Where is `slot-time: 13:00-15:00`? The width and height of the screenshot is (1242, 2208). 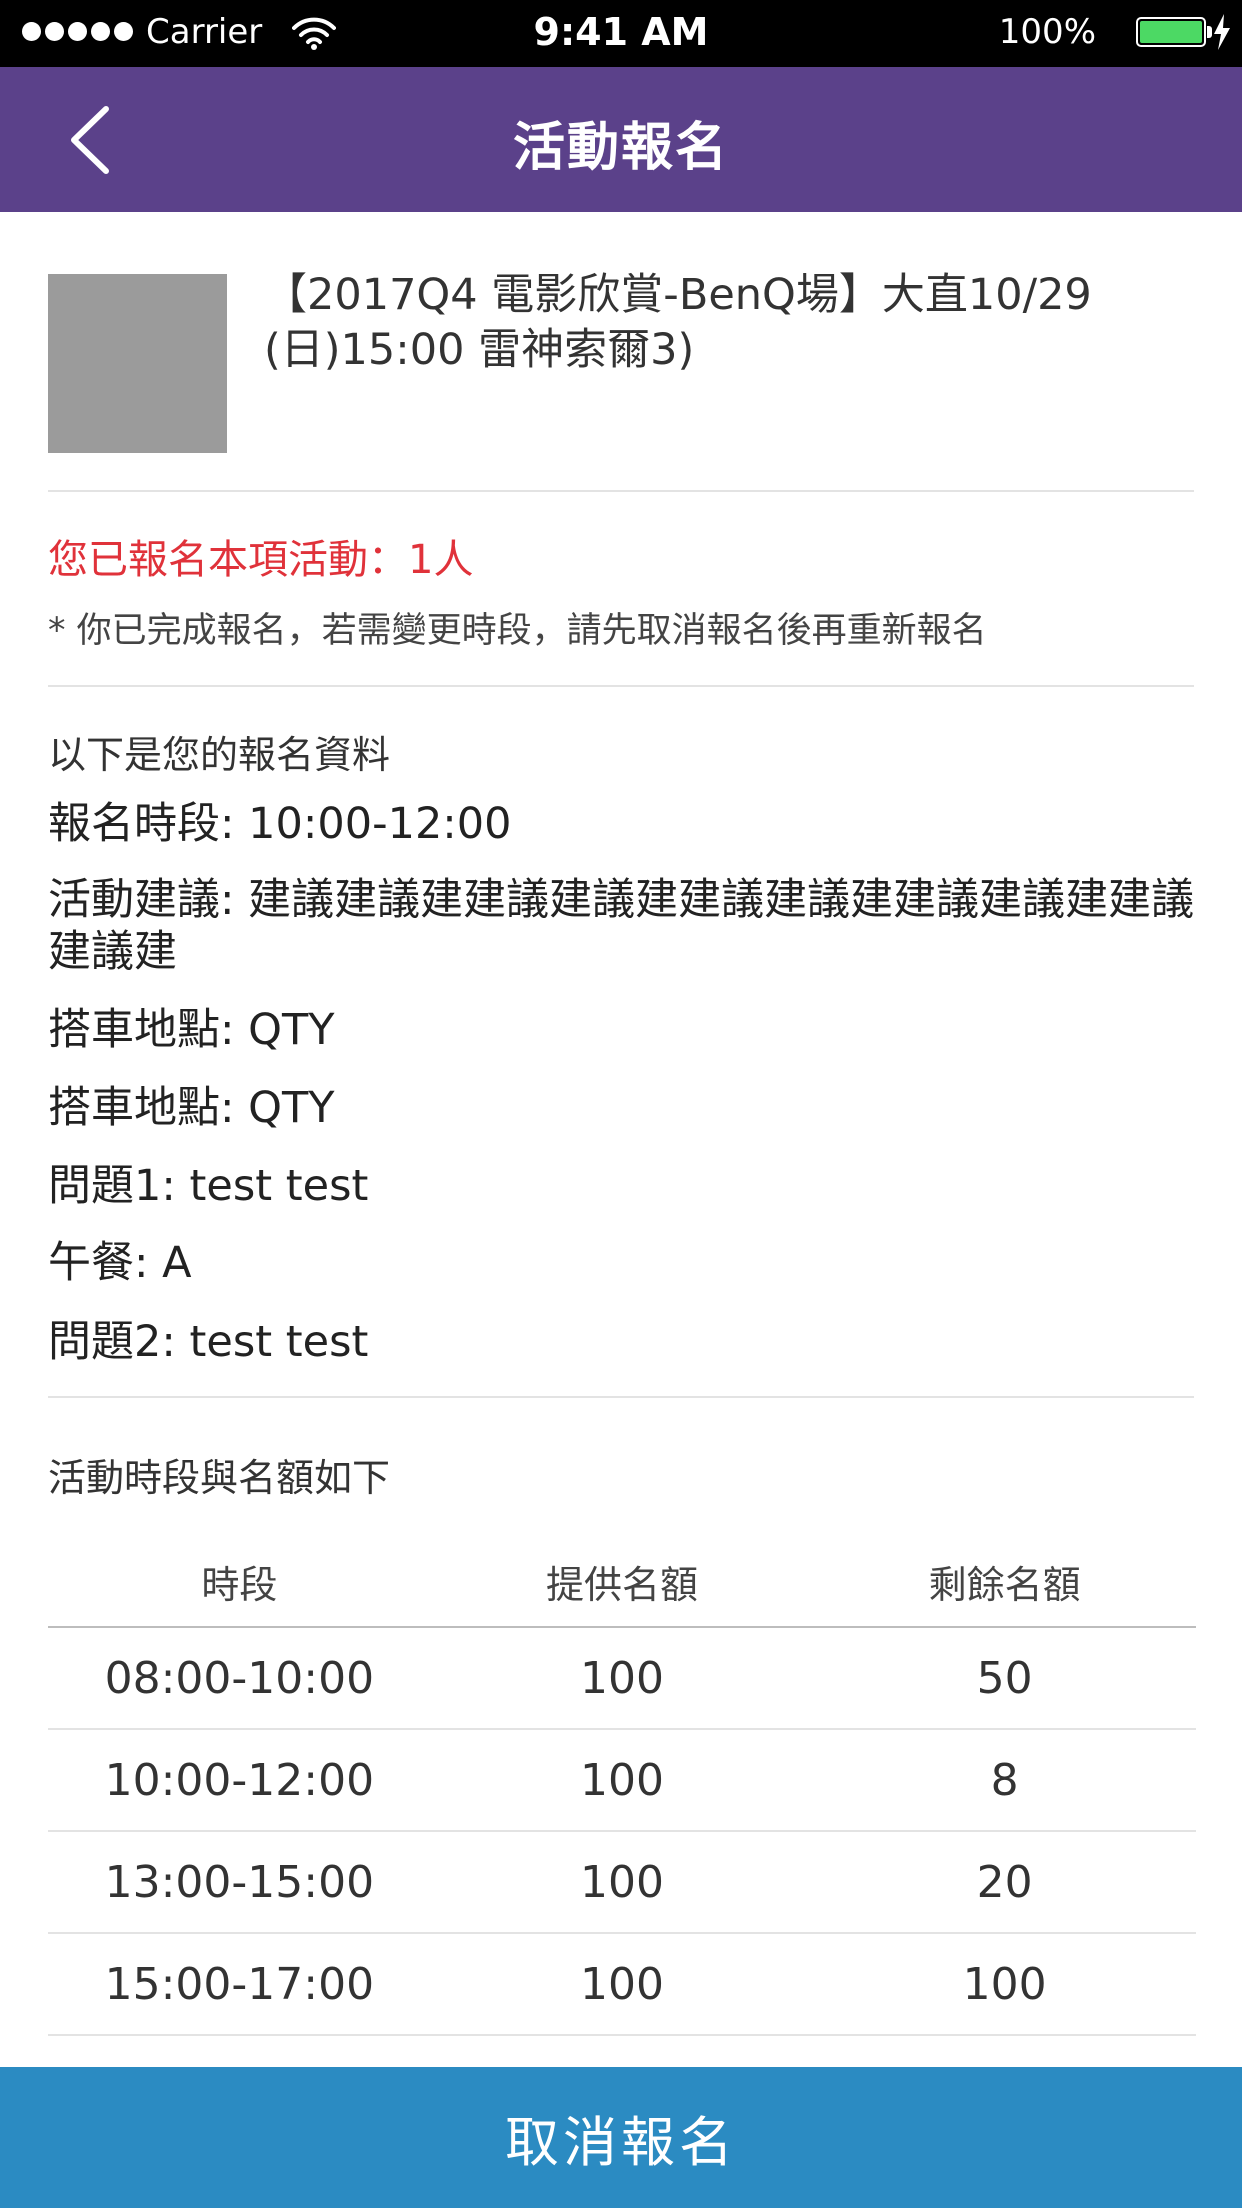
slot-time: 13:00-15:00 is located at coordinates (239, 1882).